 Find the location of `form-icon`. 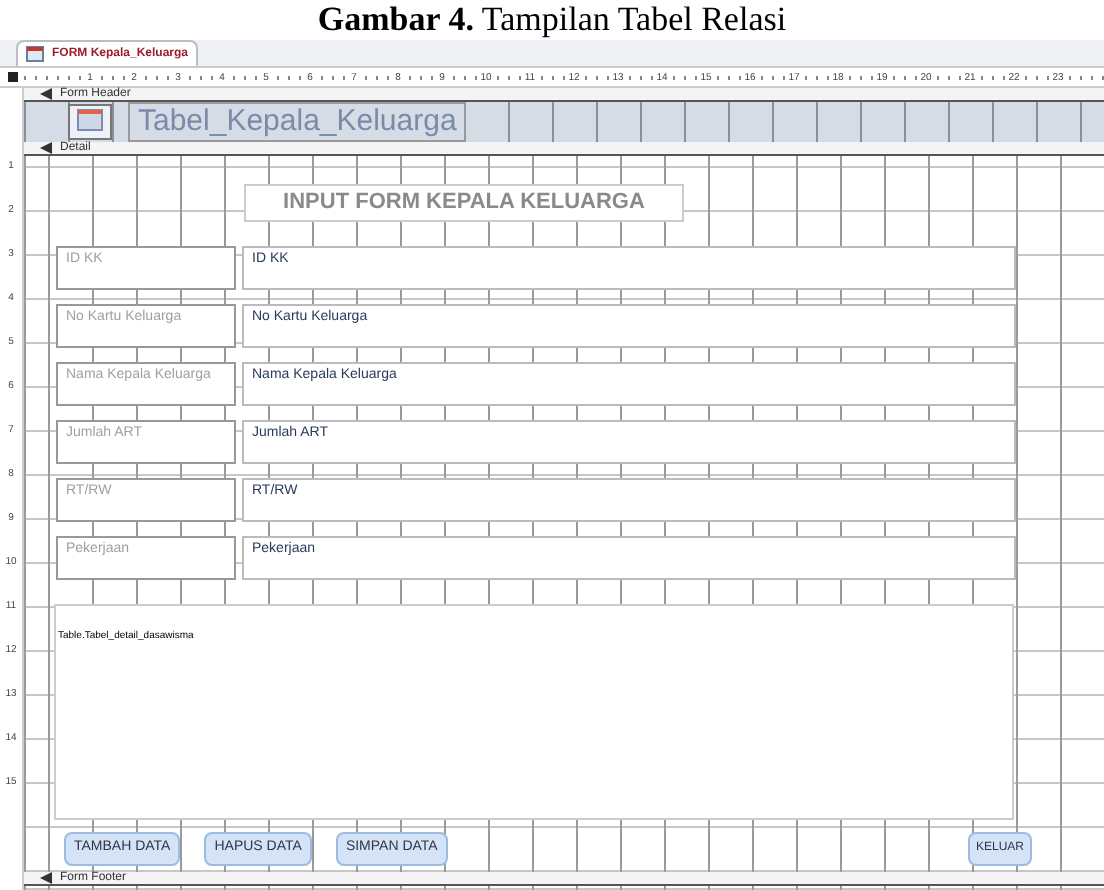

form-icon is located at coordinates (35, 54).